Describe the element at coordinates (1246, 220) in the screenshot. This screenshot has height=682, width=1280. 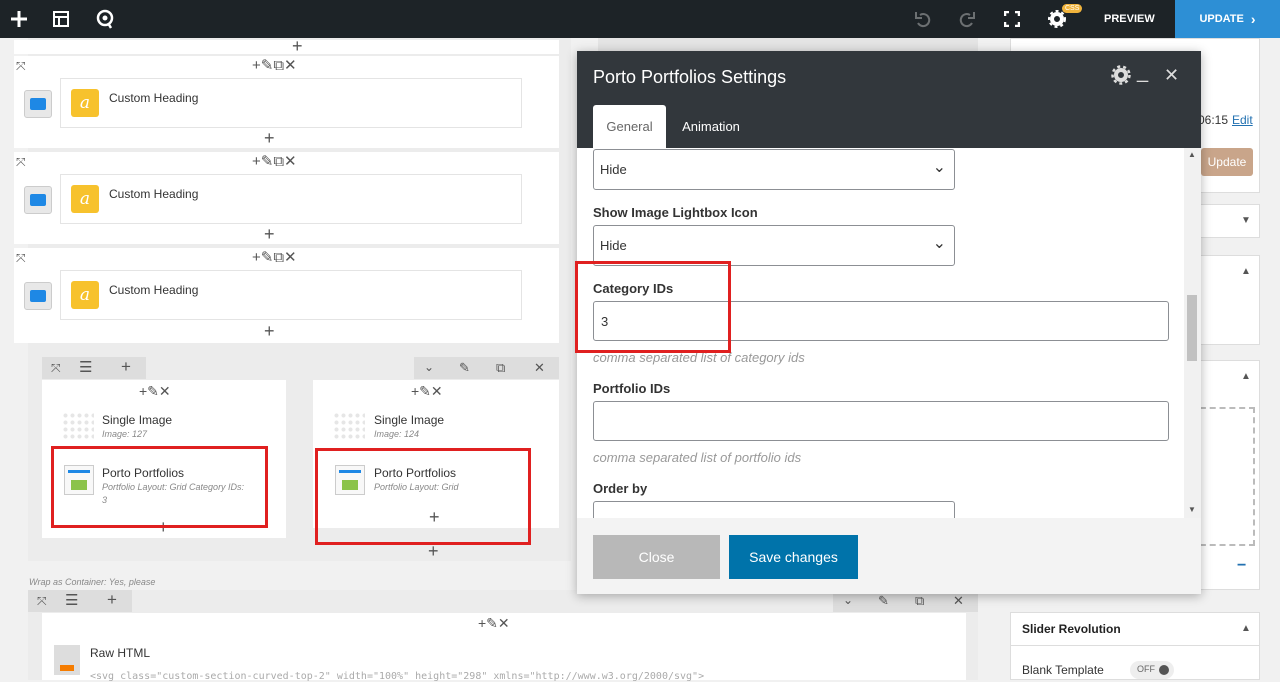
I see `chevron-down-icon: ▼` at that location.